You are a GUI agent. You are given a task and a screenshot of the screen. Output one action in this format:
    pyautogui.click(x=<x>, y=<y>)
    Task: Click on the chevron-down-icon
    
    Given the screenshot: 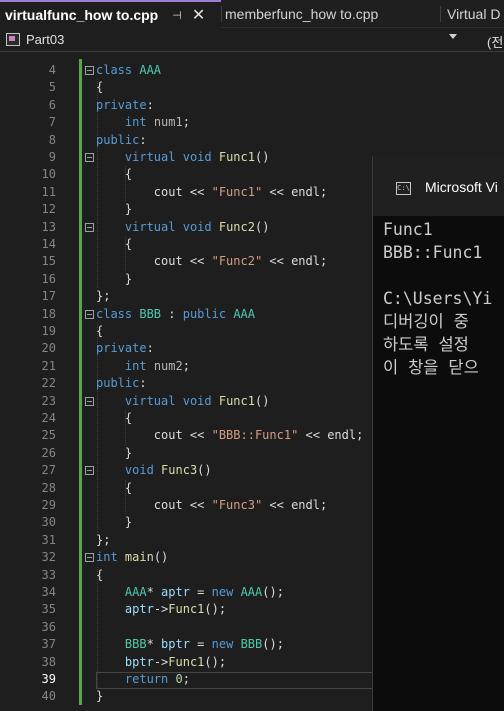 What is the action you would take?
    pyautogui.click(x=453, y=36)
    